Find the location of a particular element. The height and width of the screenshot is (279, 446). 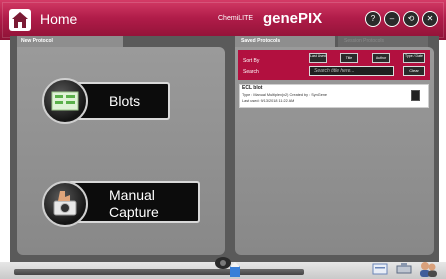

sort-author-button: Author is located at coordinates (381, 58).